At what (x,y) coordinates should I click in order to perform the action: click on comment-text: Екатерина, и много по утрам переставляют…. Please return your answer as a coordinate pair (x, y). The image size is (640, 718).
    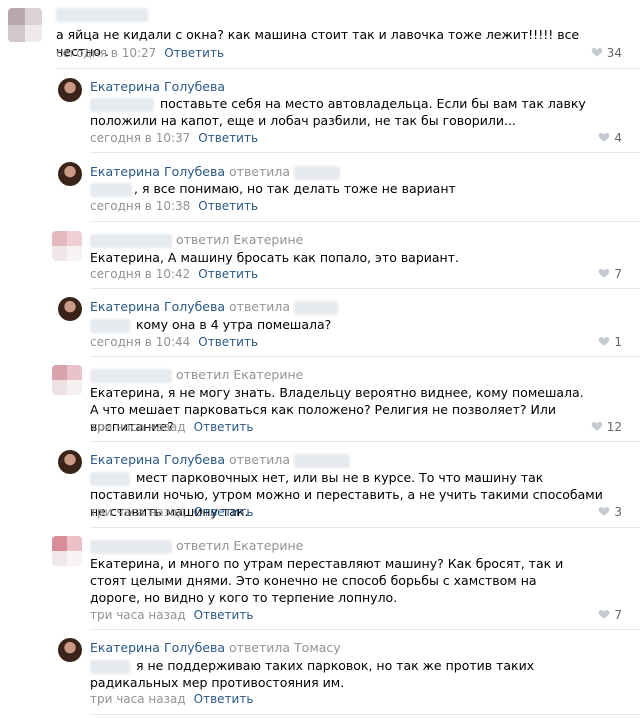
    Looking at the image, I should click on (327, 580).